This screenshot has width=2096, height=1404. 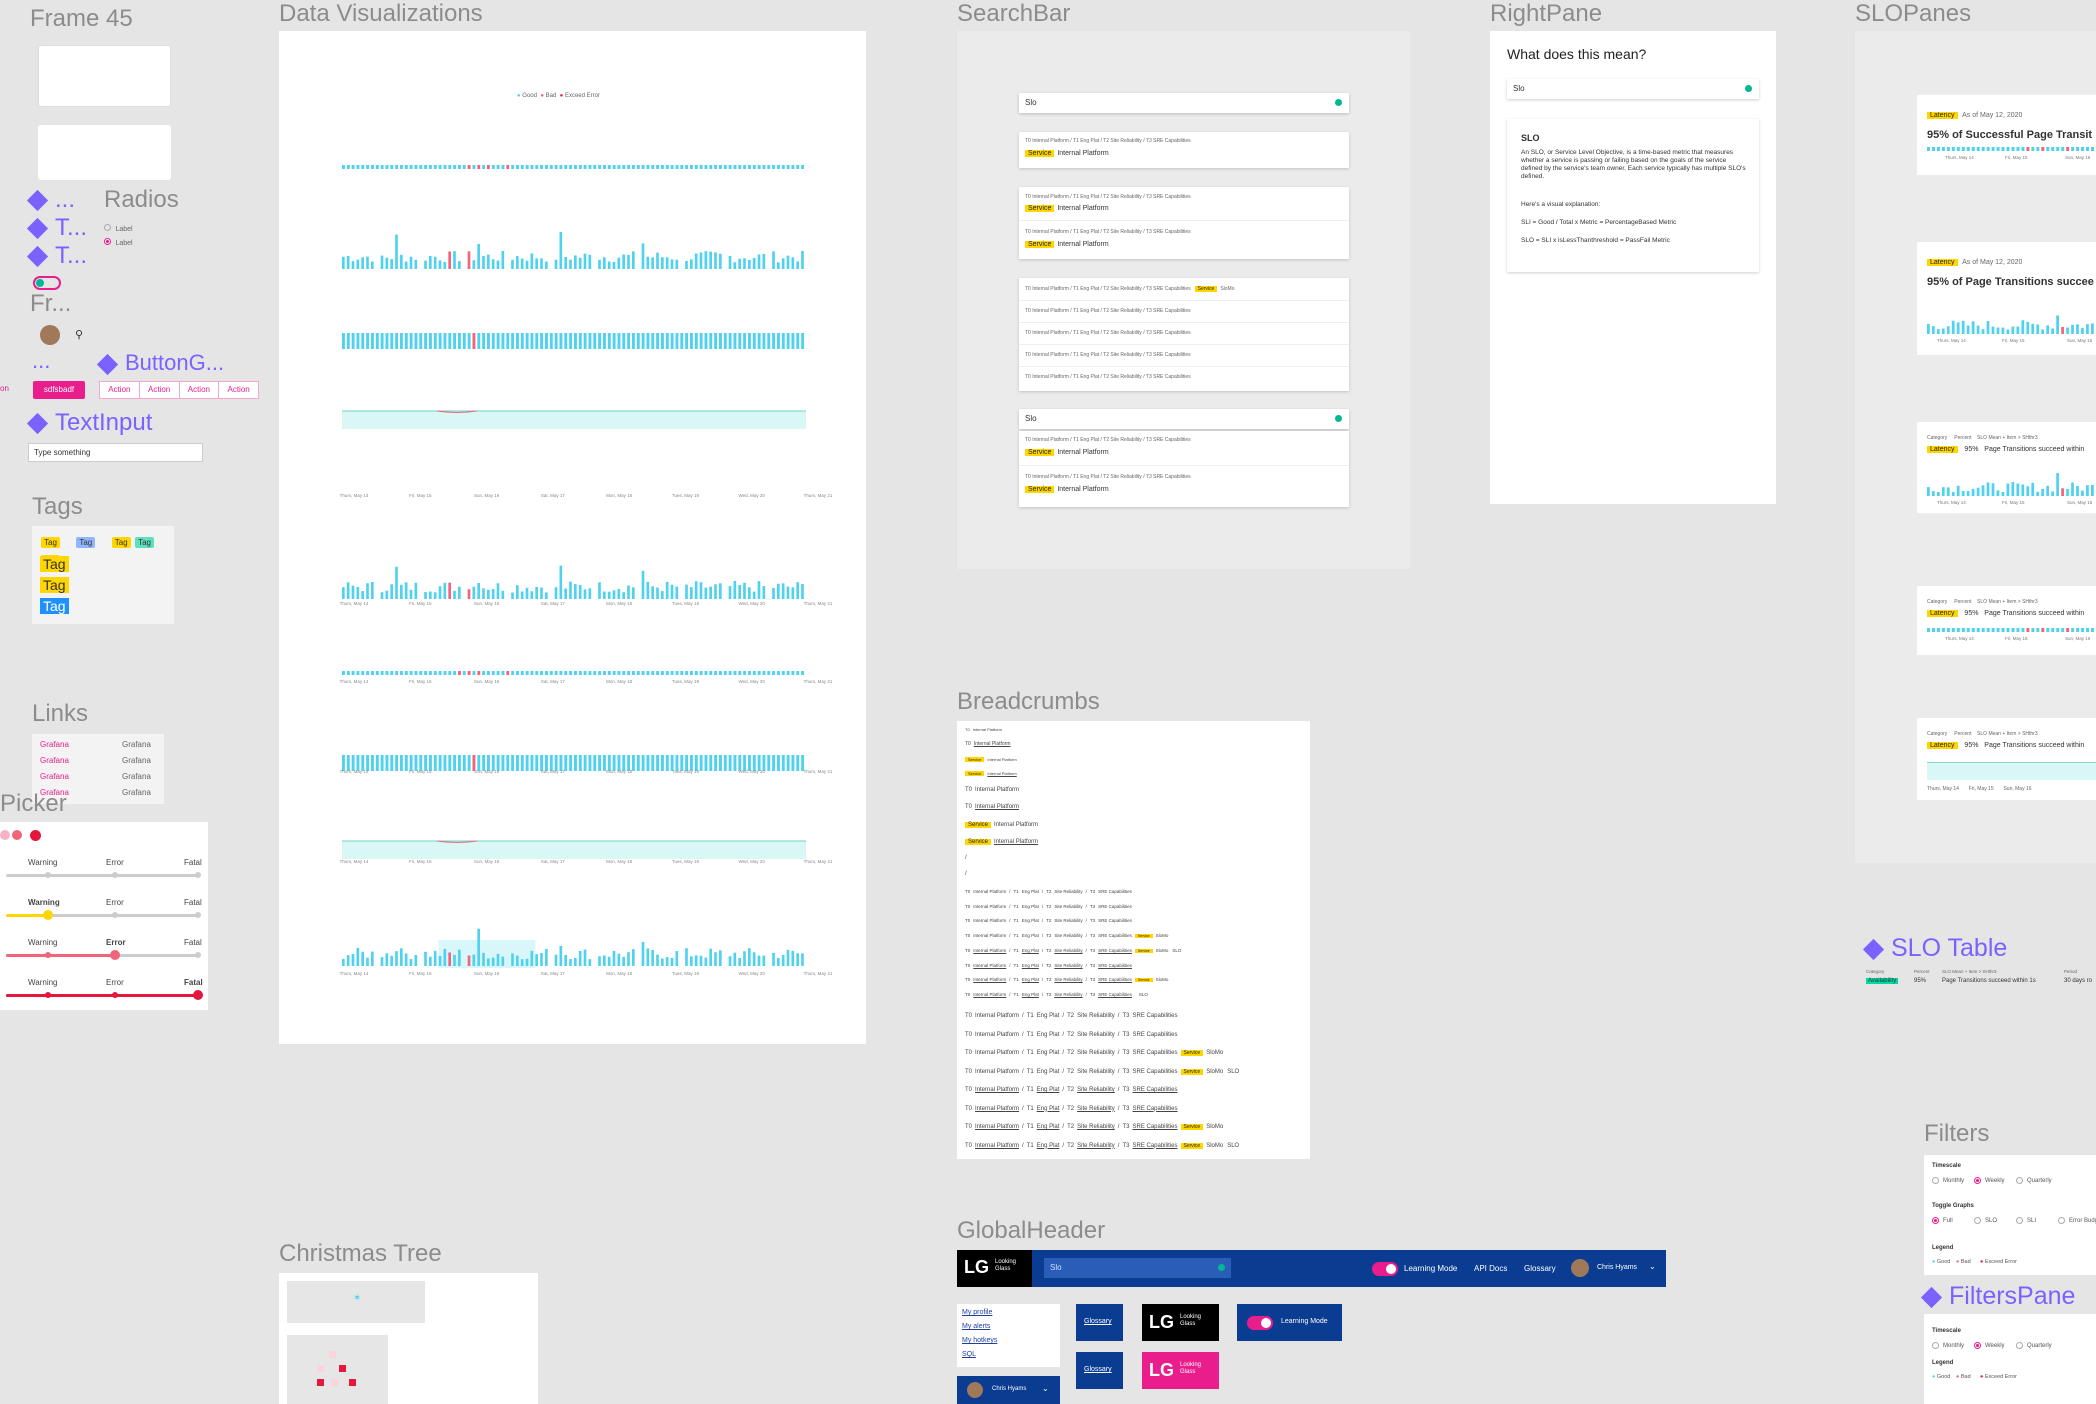 I want to click on filter-option: Weekly, so click(x=1989, y=1180).